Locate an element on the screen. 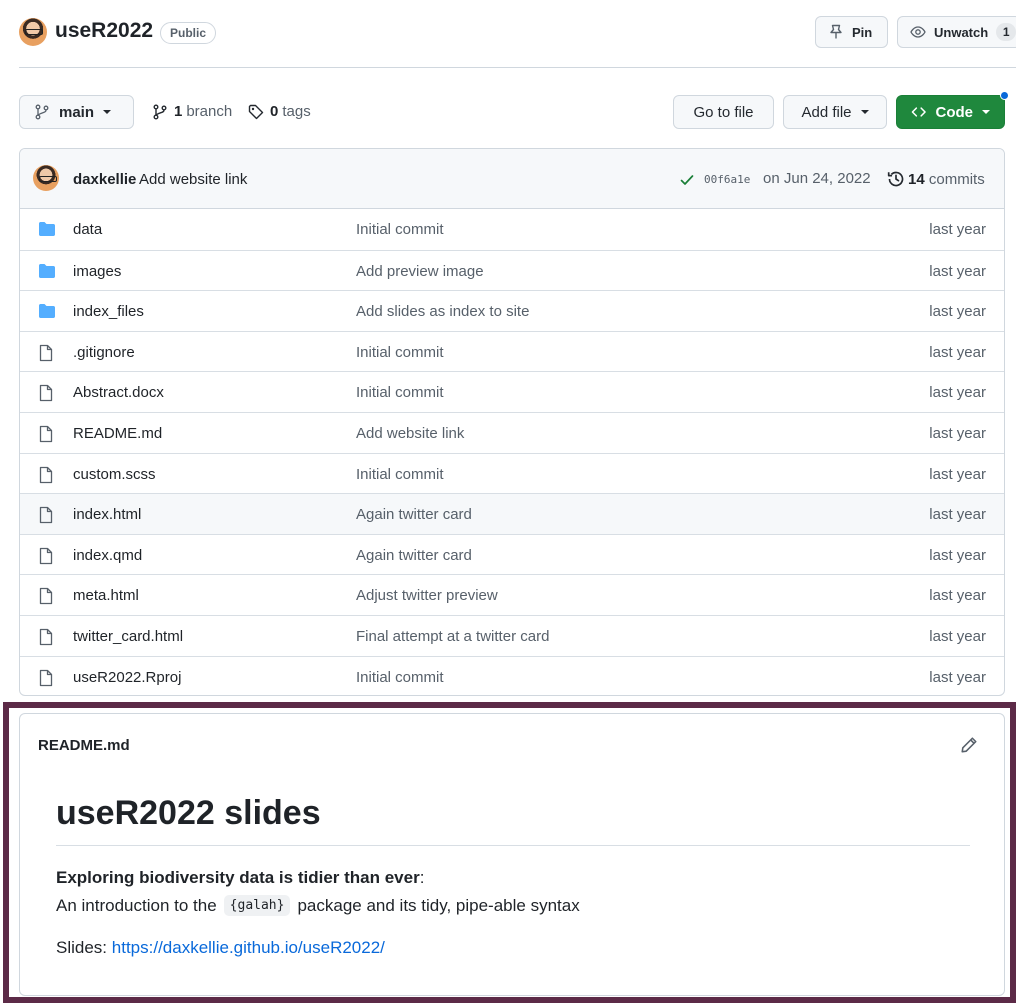  readme-filename: README.md is located at coordinates (84, 745).